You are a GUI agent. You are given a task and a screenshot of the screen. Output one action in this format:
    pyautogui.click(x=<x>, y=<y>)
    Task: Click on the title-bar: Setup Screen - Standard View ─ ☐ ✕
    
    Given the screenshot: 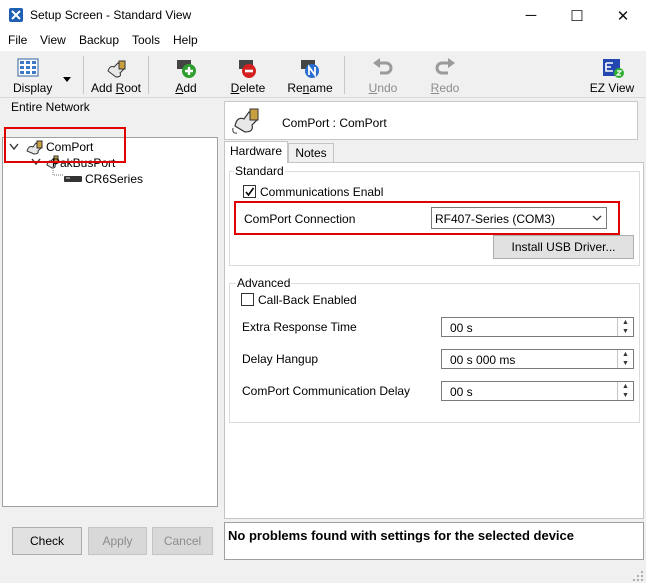 What is the action you would take?
    pyautogui.click(x=323, y=15)
    